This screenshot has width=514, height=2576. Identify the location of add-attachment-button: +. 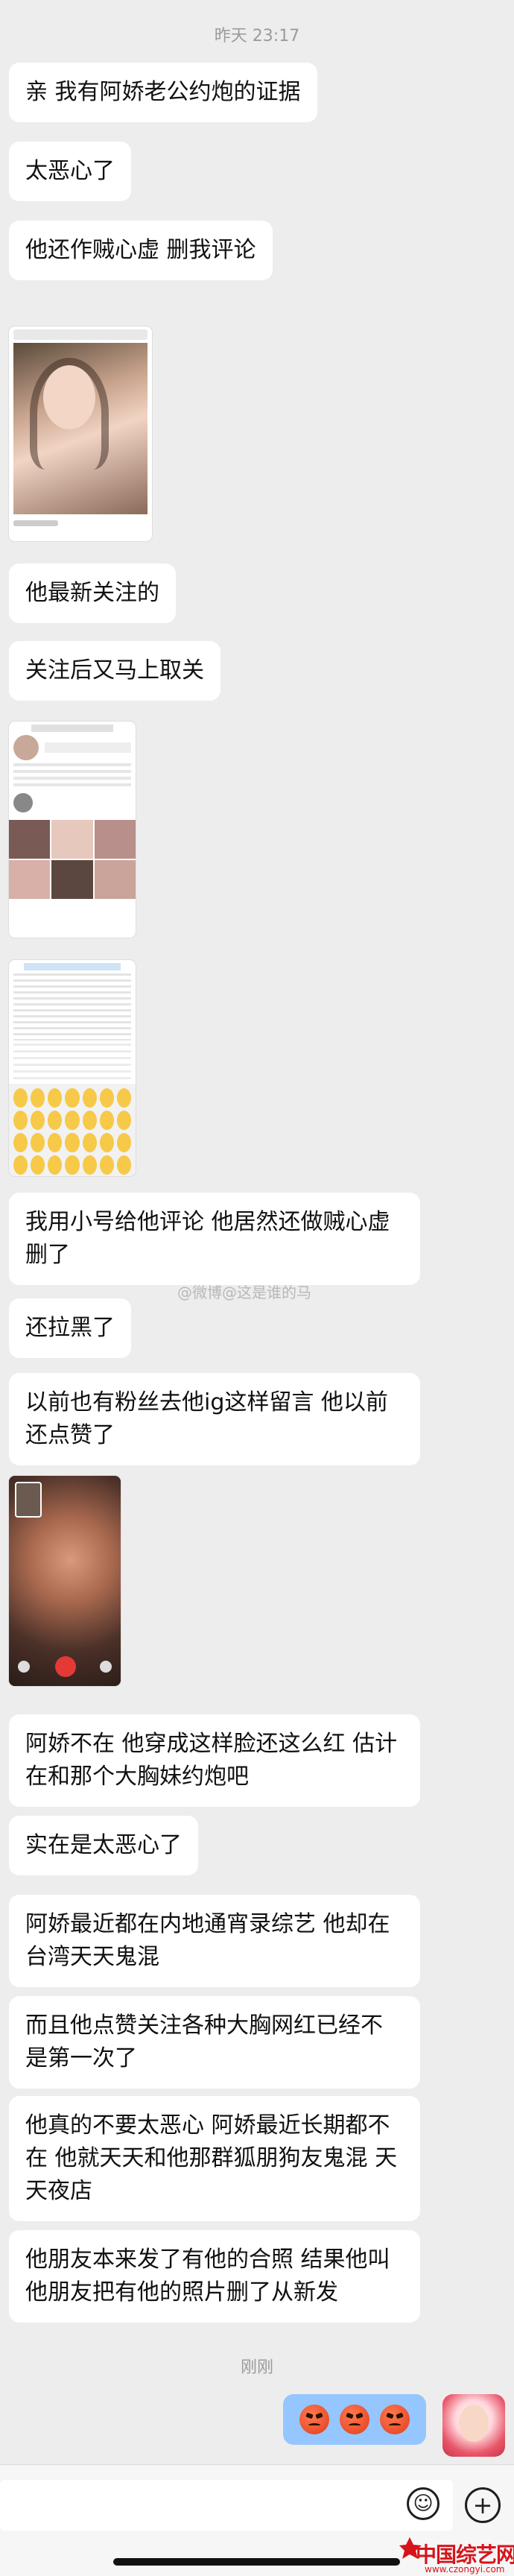
(483, 2505).